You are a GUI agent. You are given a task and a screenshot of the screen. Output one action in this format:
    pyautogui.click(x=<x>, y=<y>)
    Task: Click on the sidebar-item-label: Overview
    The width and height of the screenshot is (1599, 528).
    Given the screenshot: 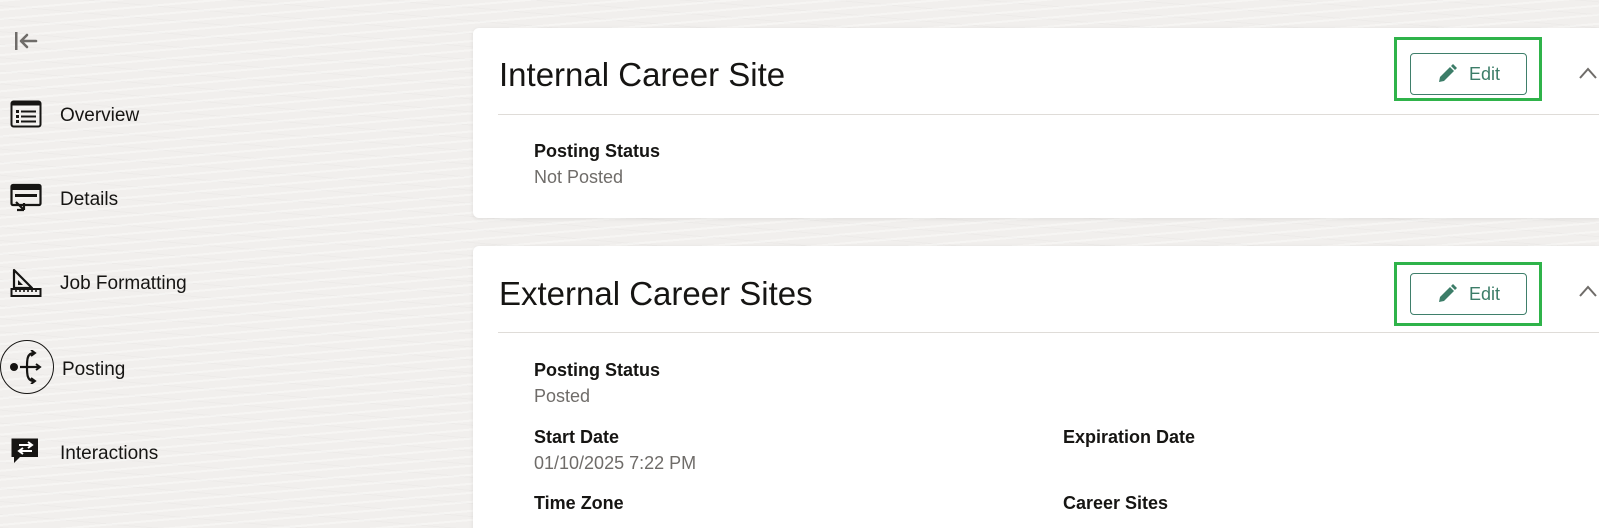 What is the action you would take?
    pyautogui.click(x=100, y=115)
    